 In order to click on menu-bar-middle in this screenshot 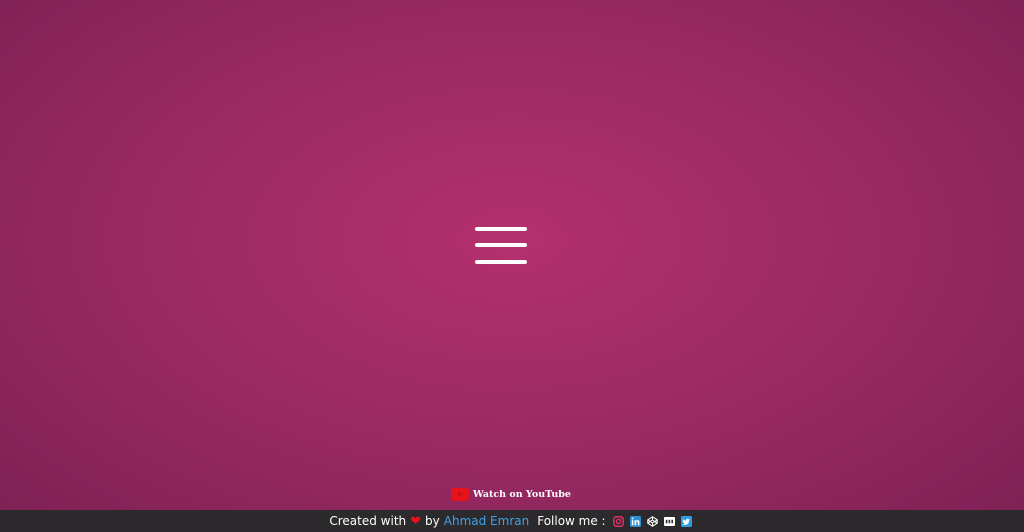, I will do `click(501, 245)`.